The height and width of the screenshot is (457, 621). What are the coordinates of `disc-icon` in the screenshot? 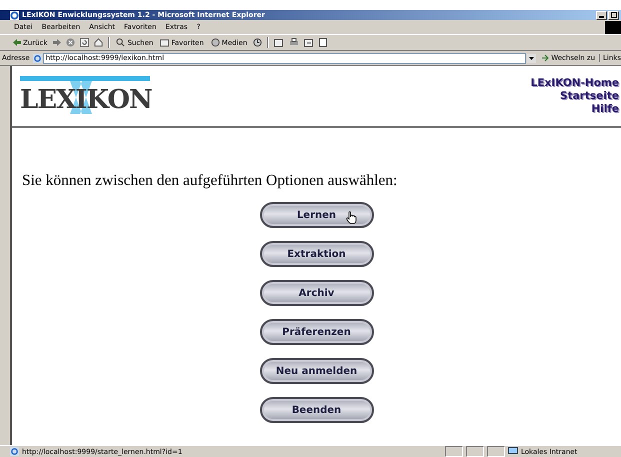 It's located at (215, 42).